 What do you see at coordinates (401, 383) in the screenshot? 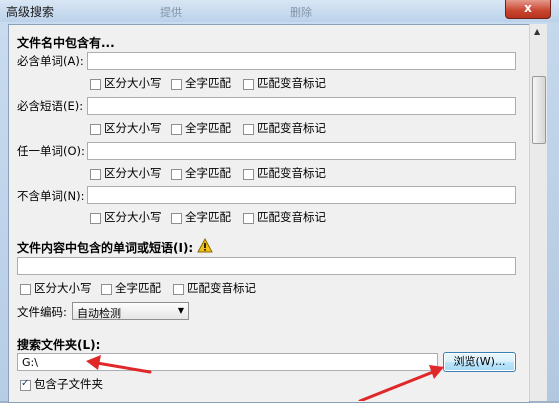
I see `arrow-to-browse-icon` at bounding box center [401, 383].